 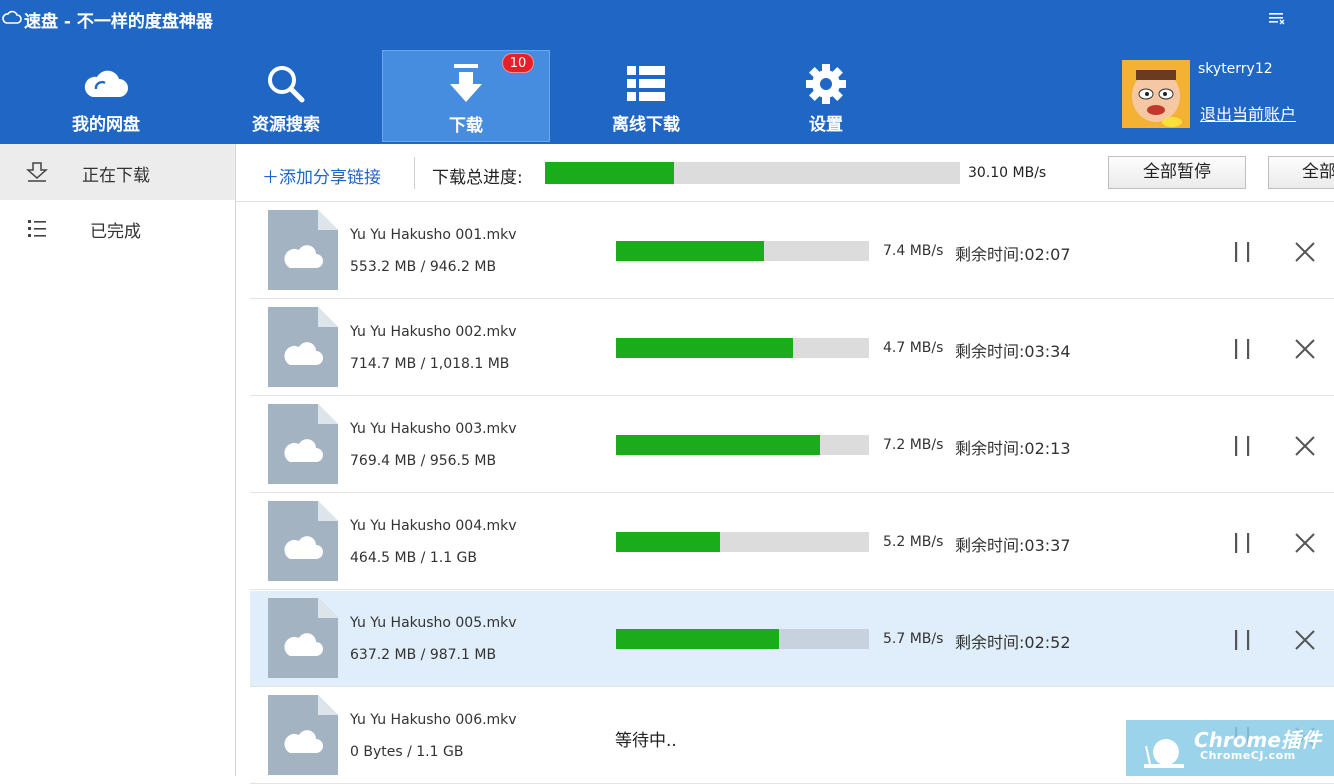 What do you see at coordinates (37, 228) in the screenshot?
I see `list-bullet-icon` at bounding box center [37, 228].